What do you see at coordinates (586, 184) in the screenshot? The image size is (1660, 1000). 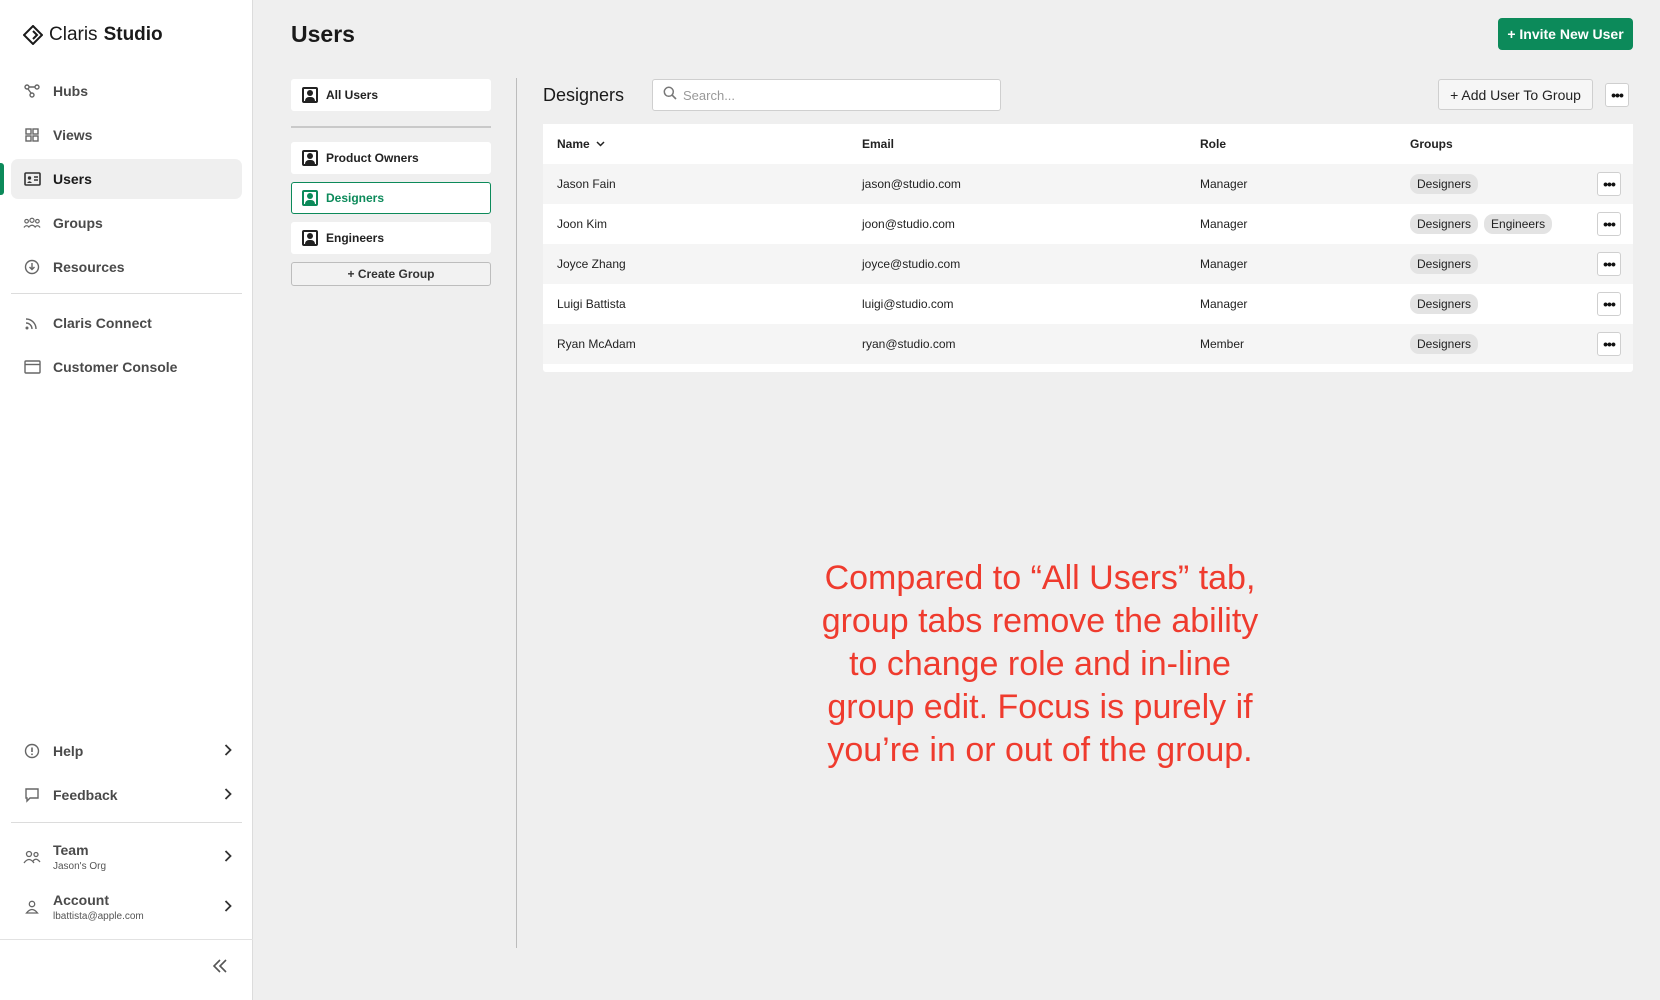 I see `user-name: Jason Fain` at bounding box center [586, 184].